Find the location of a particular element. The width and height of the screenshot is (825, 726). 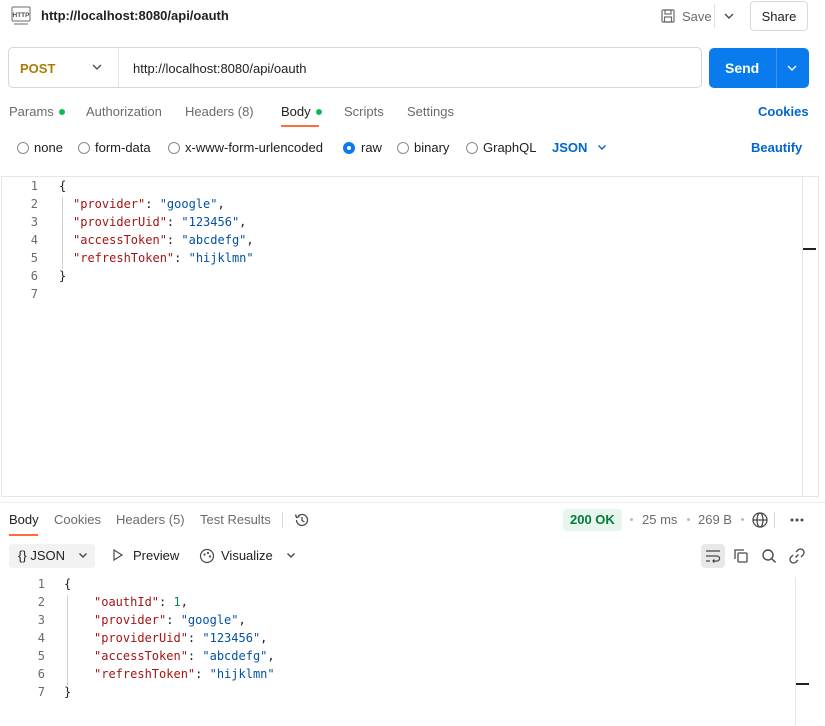

response-tab-cookies: Cookies is located at coordinates (77, 519).